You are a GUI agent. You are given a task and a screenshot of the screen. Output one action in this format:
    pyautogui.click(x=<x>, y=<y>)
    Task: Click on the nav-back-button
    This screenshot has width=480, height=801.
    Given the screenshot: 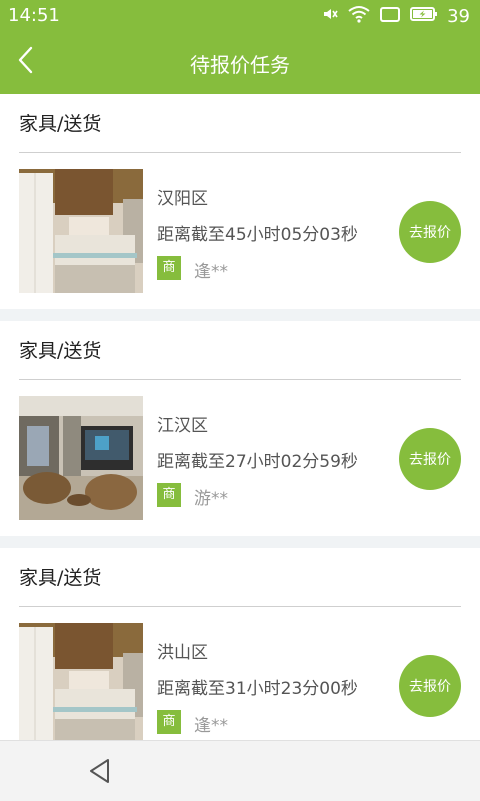 What is the action you would take?
    pyautogui.click(x=100, y=771)
    